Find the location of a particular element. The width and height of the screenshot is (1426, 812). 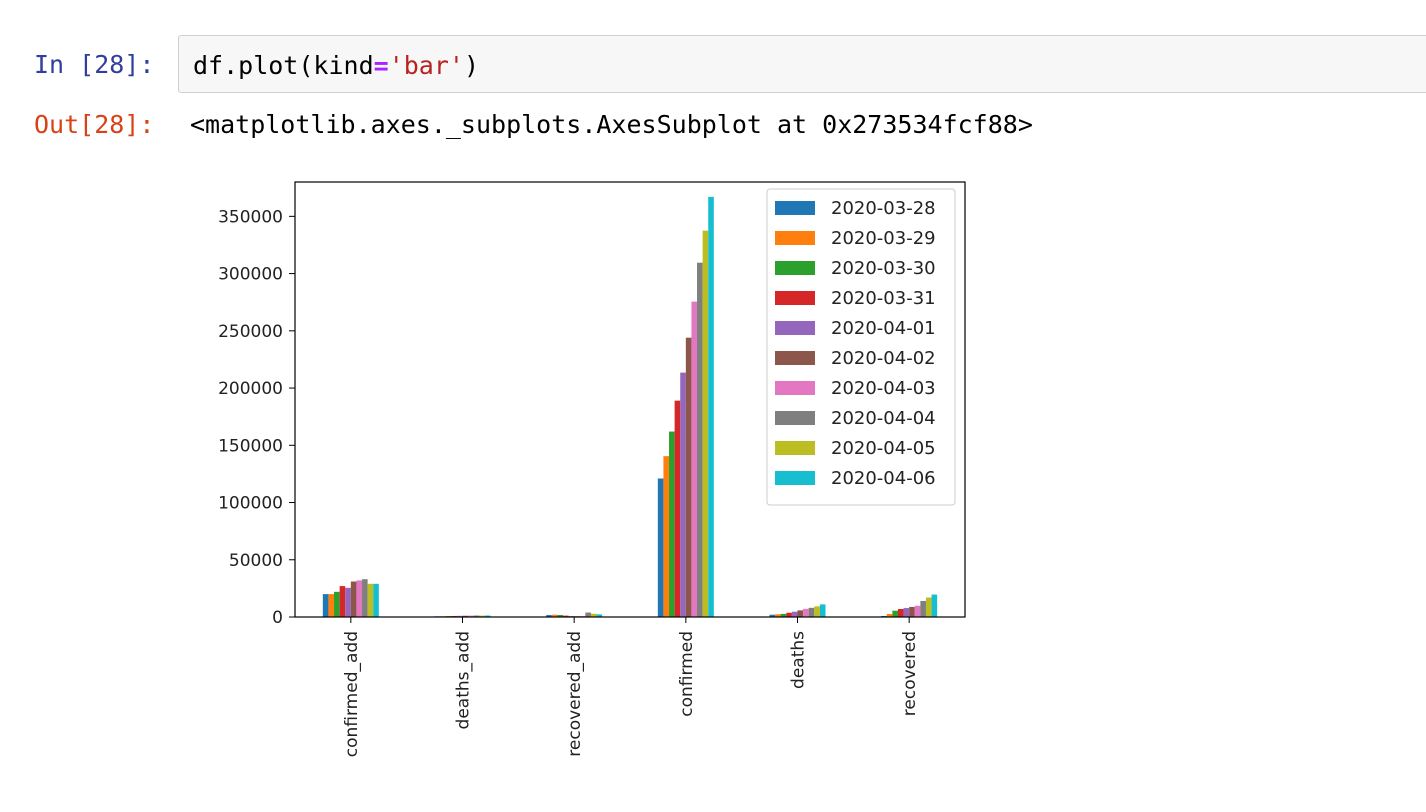

legend-label: 2020-03-30 is located at coordinates (883, 268).